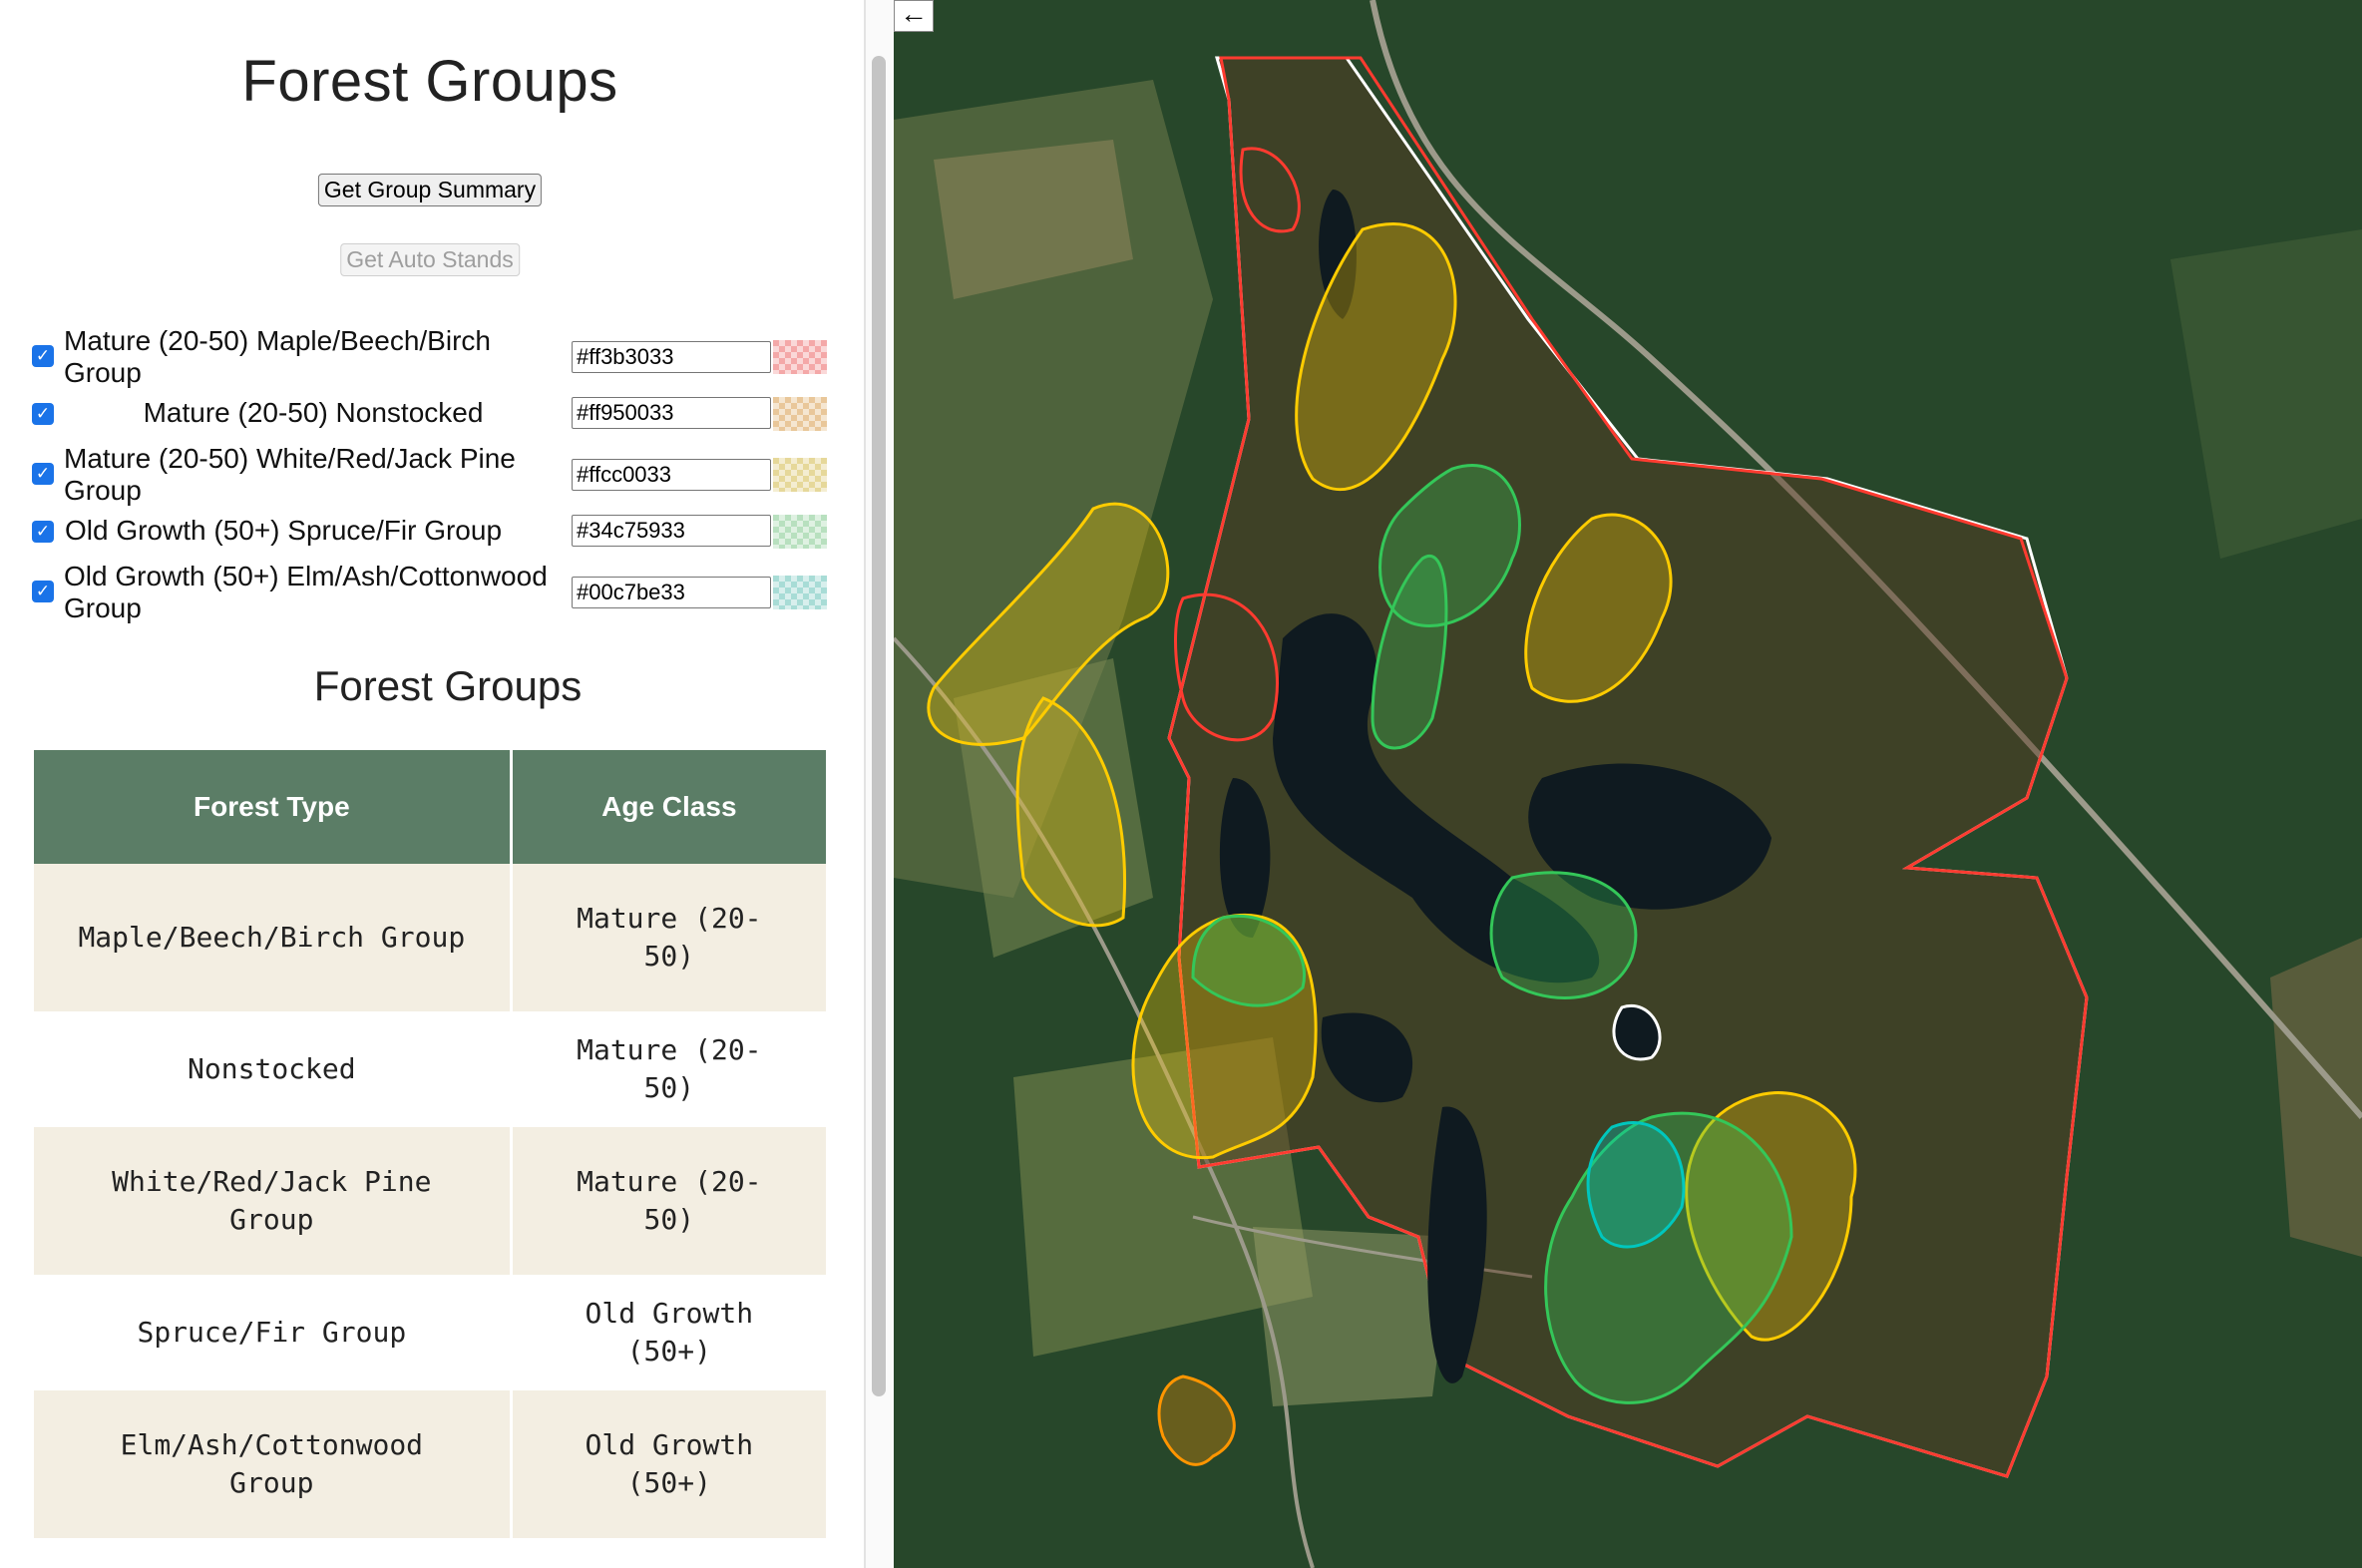  Describe the element at coordinates (313, 413) in the screenshot. I see `group-label-nonstocked: Mature (20-50) Nonstocked` at that location.